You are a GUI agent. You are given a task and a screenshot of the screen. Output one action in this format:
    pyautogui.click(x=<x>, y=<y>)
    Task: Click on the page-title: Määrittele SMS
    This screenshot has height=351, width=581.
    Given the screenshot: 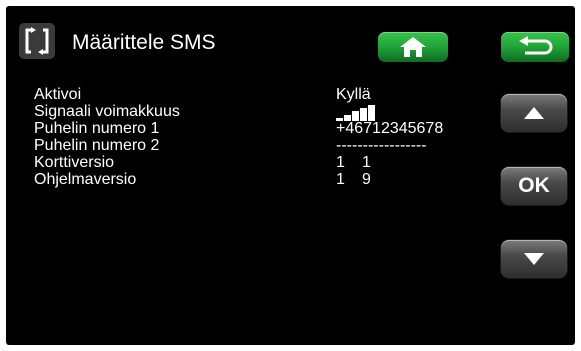 What is the action you would take?
    pyautogui.click(x=144, y=42)
    